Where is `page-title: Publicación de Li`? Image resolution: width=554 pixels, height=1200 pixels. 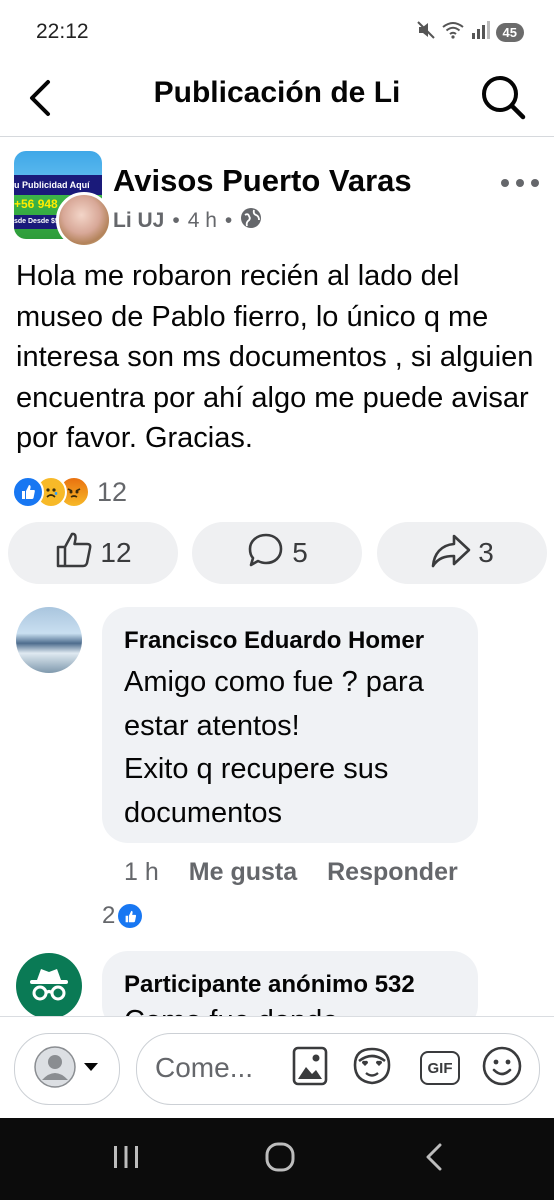 page-title: Publicación de Li is located at coordinates (277, 92).